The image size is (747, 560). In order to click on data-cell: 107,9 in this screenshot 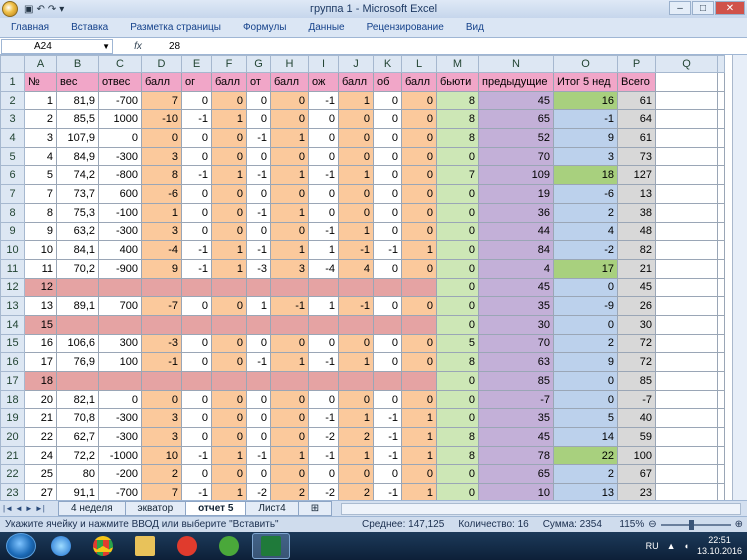, I will do `click(77, 138)`.